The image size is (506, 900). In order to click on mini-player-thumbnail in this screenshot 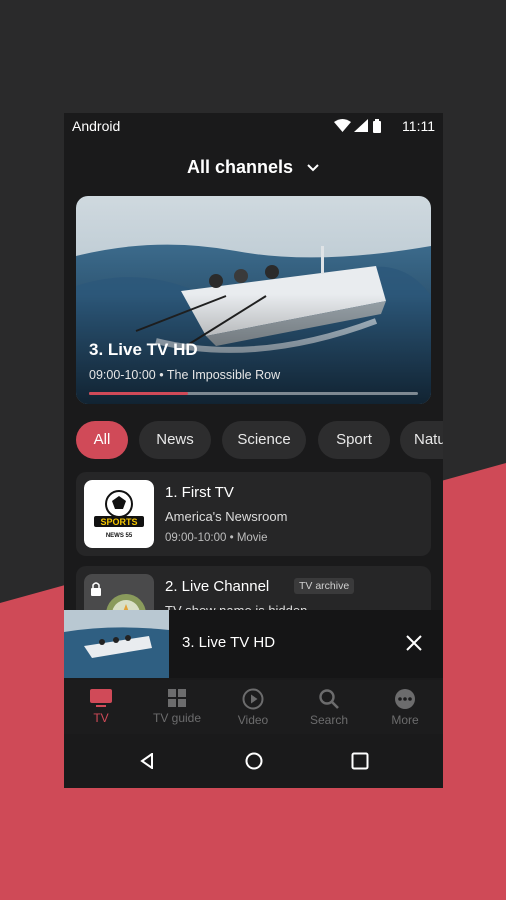, I will do `click(116, 644)`.